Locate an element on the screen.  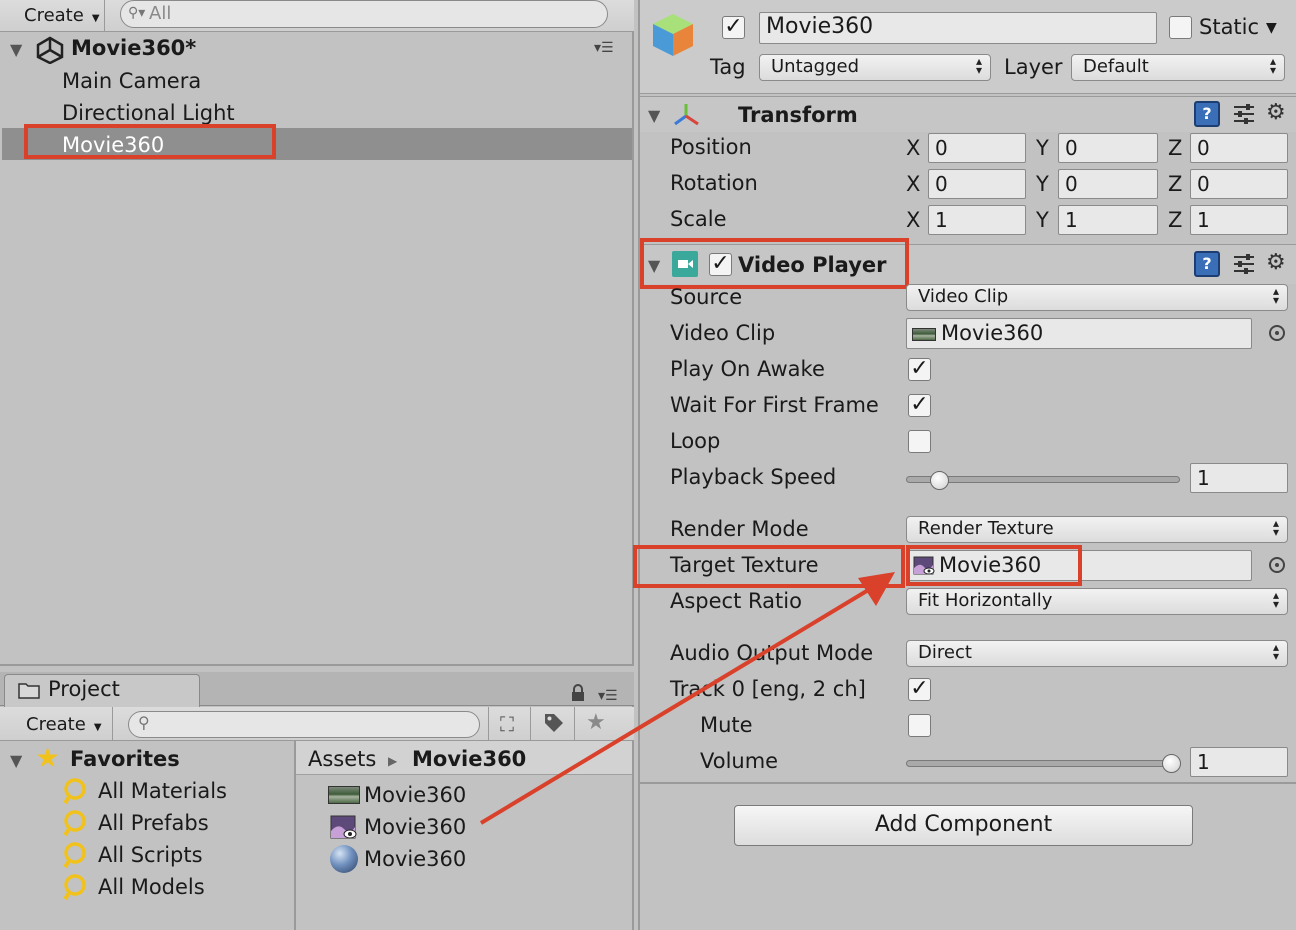
annotation-arrow is located at coordinates (687, 698).